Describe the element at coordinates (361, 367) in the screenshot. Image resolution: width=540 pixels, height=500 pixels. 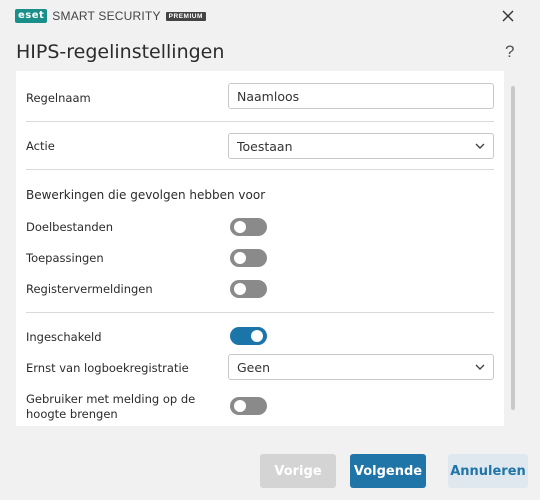
I see `log-severity-select: Geen` at that location.